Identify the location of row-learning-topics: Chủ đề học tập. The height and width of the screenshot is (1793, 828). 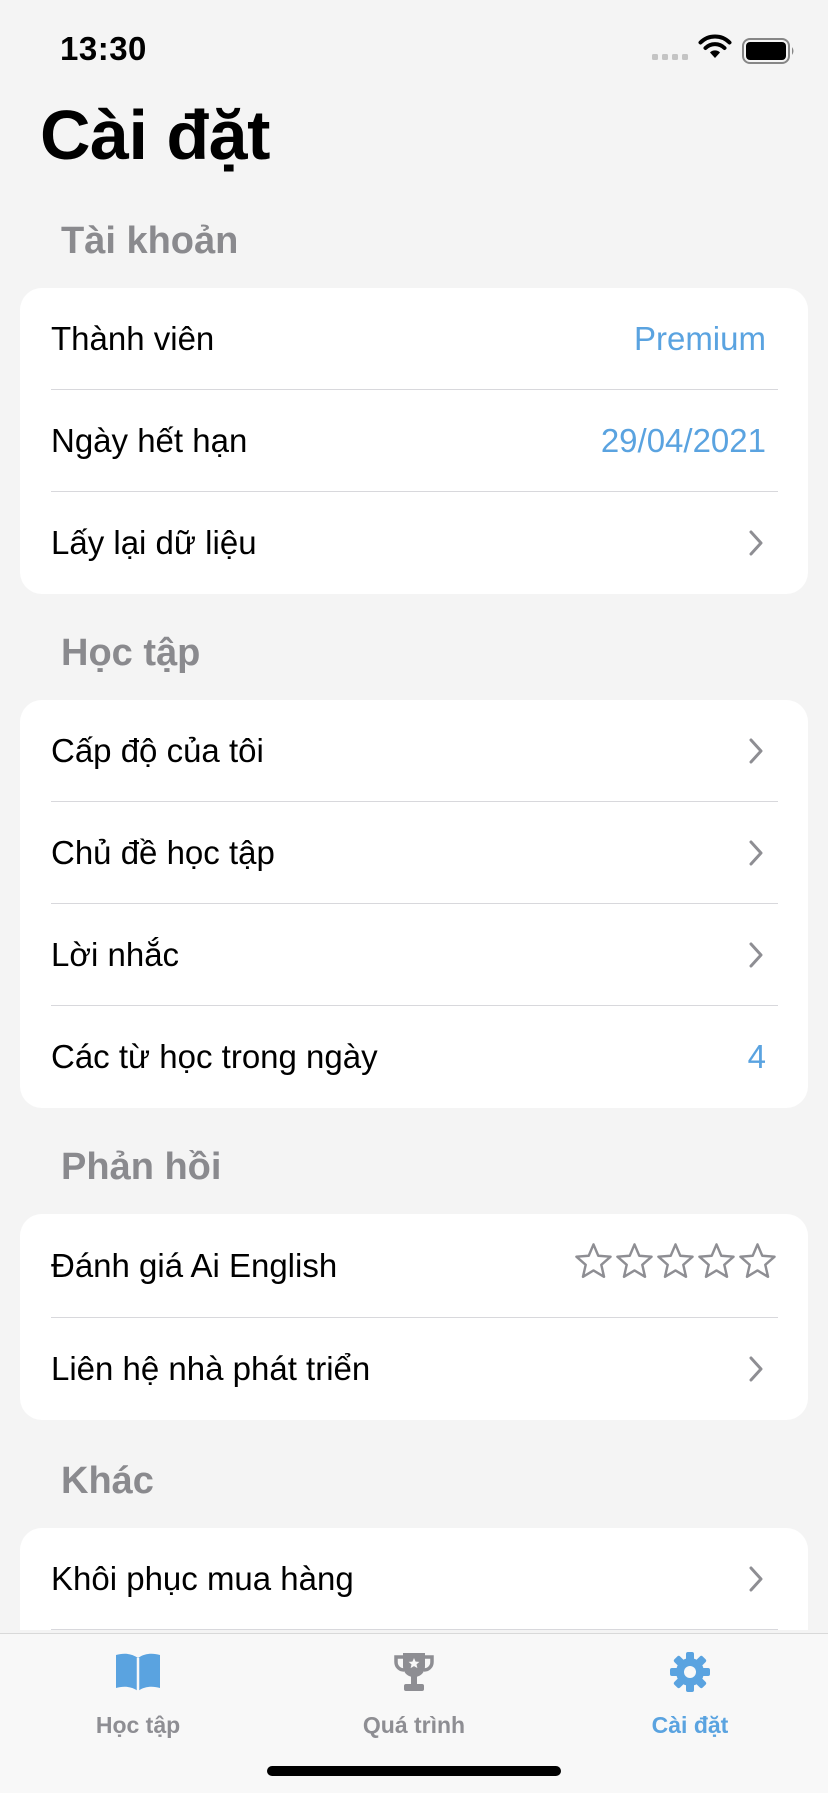
(414, 853).